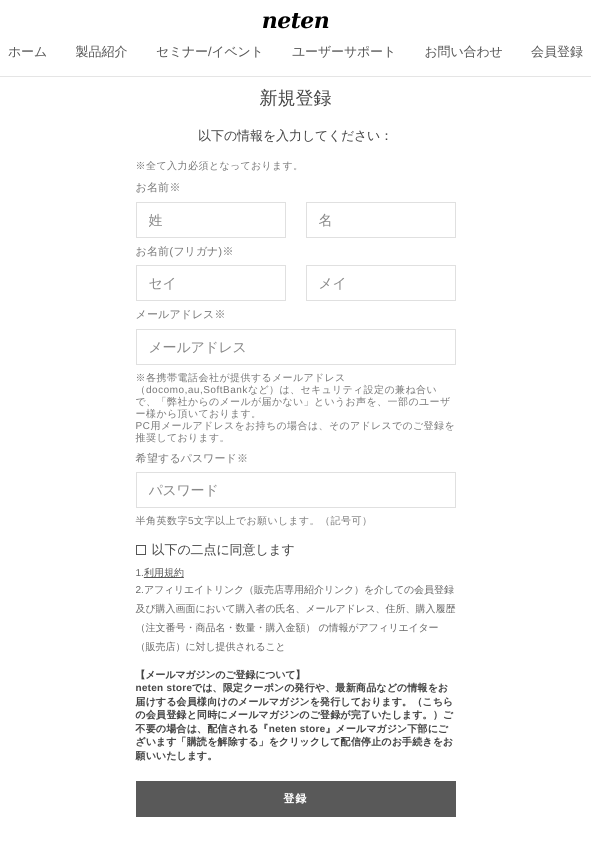 The height and width of the screenshot is (859, 591). Describe the element at coordinates (295, 135) in the screenshot. I see `subtitle: 以下の情報を入力してください：` at that location.